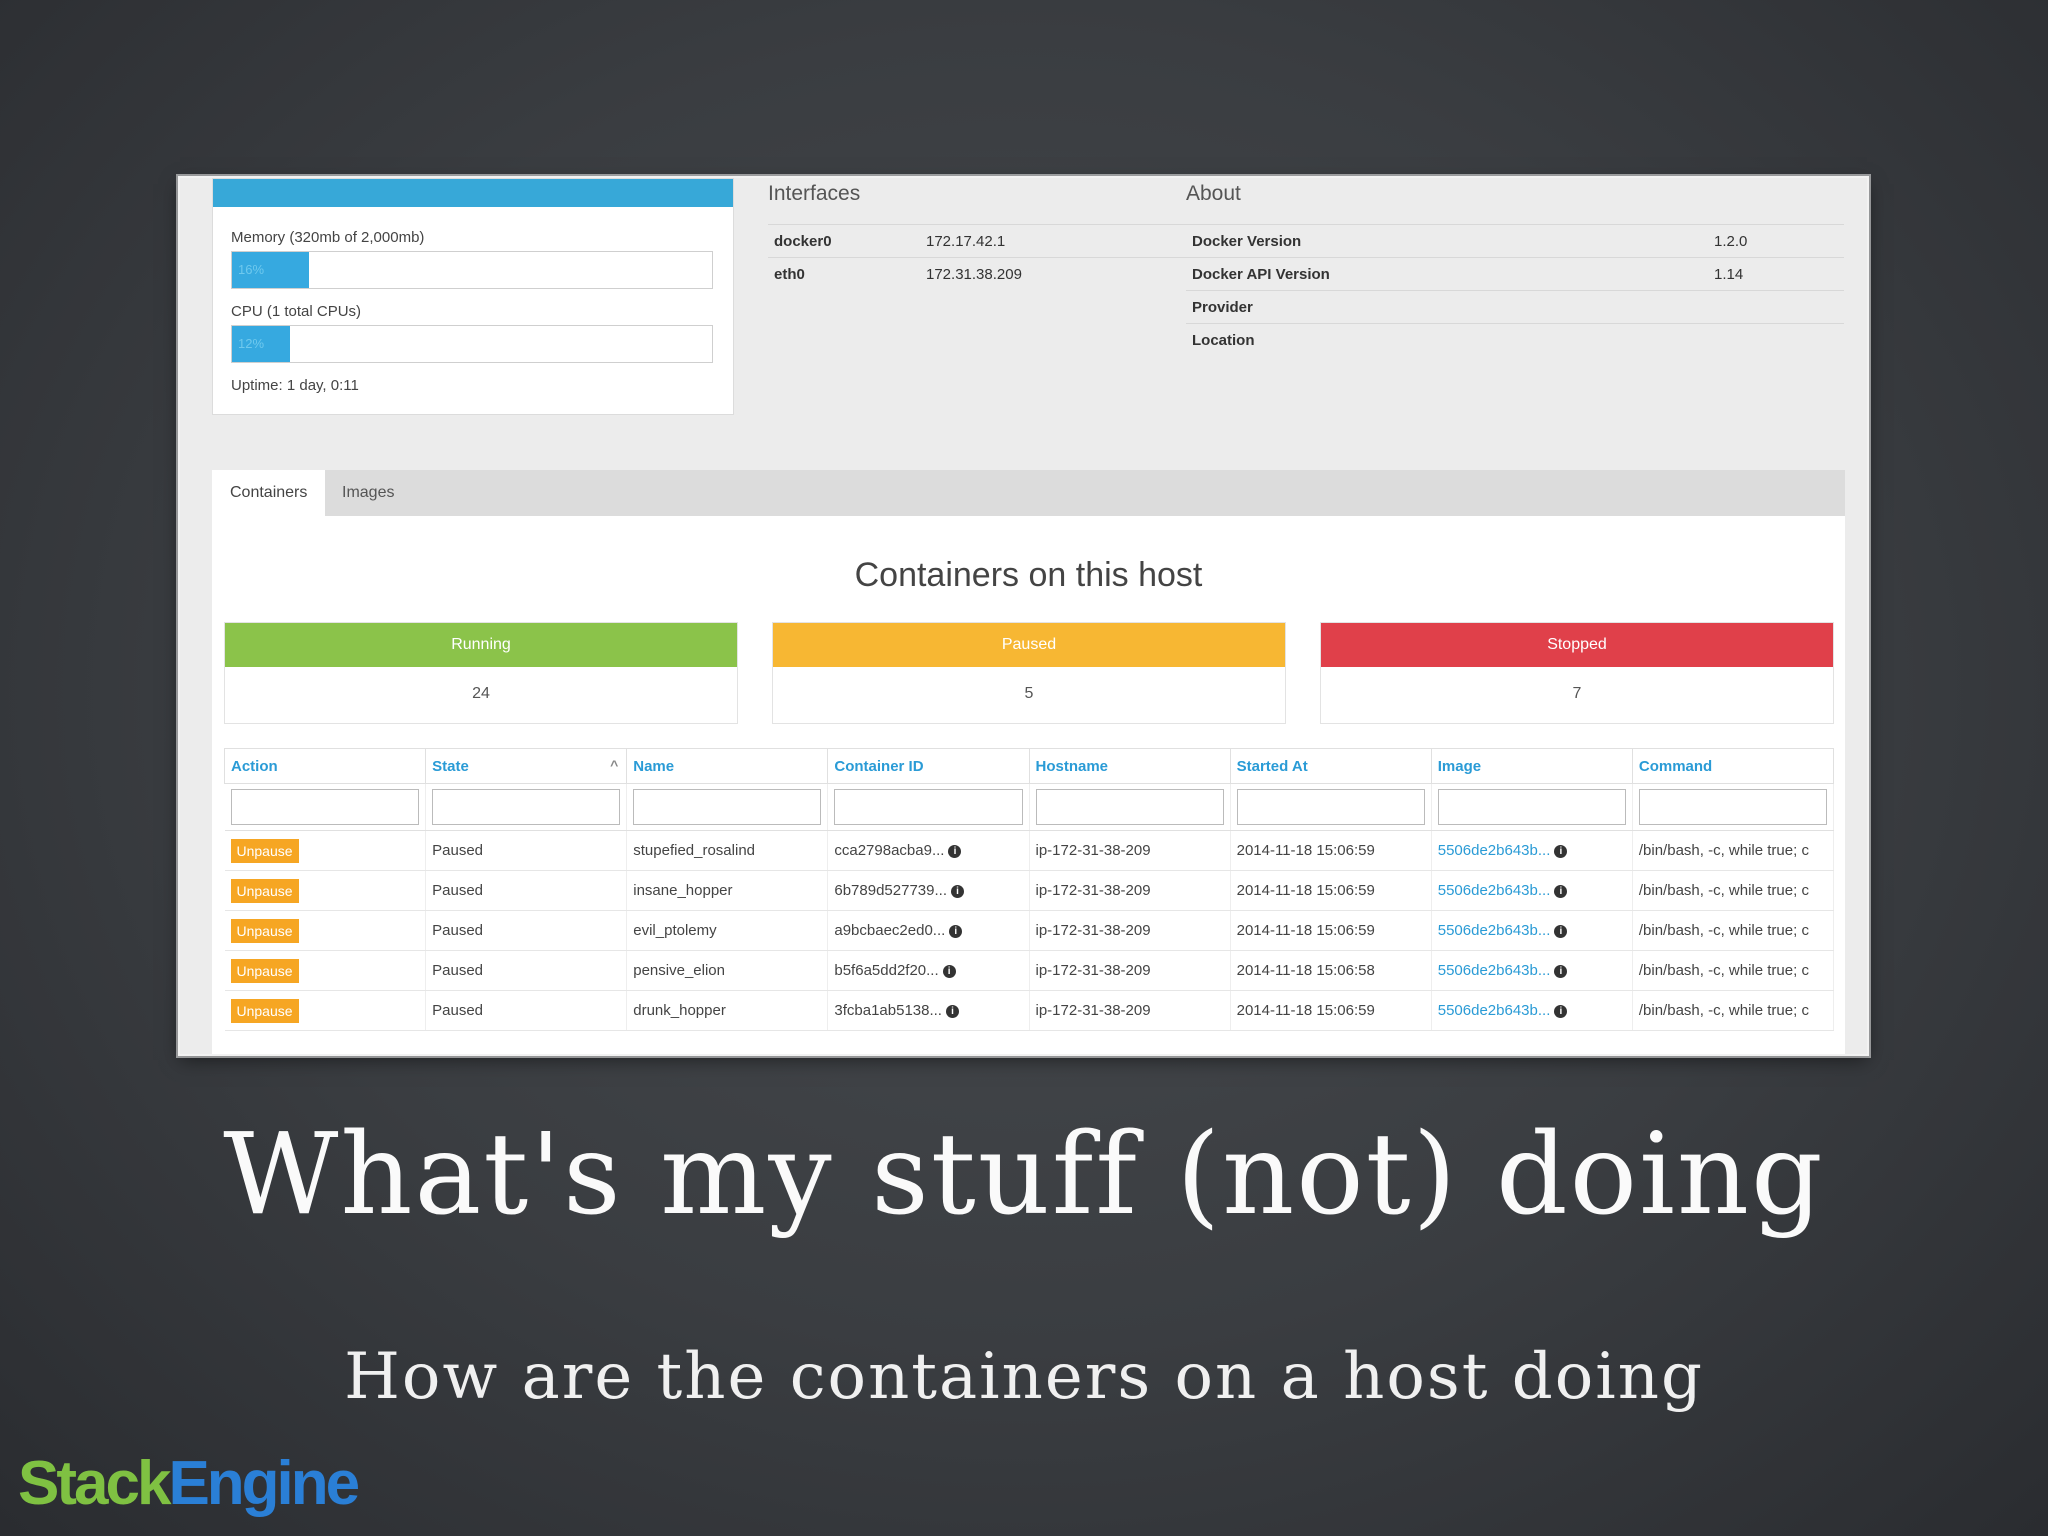 The width and height of the screenshot is (2048, 1536). Describe the element at coordinates (1447, 274) in the screenshot. I see `about-key: Docker API Version` at that location.